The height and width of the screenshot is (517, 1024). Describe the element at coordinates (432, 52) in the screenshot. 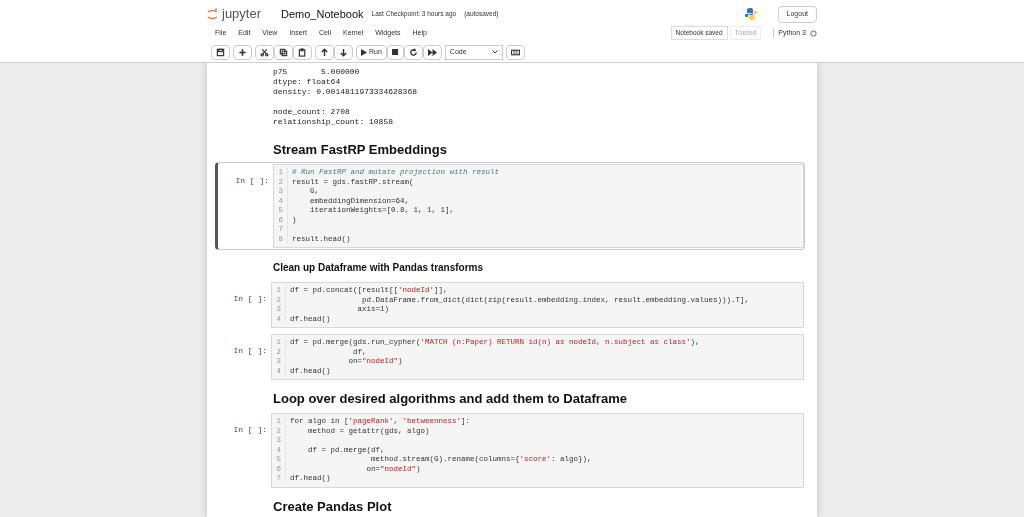

I see `fast-forward-icon` at that location.